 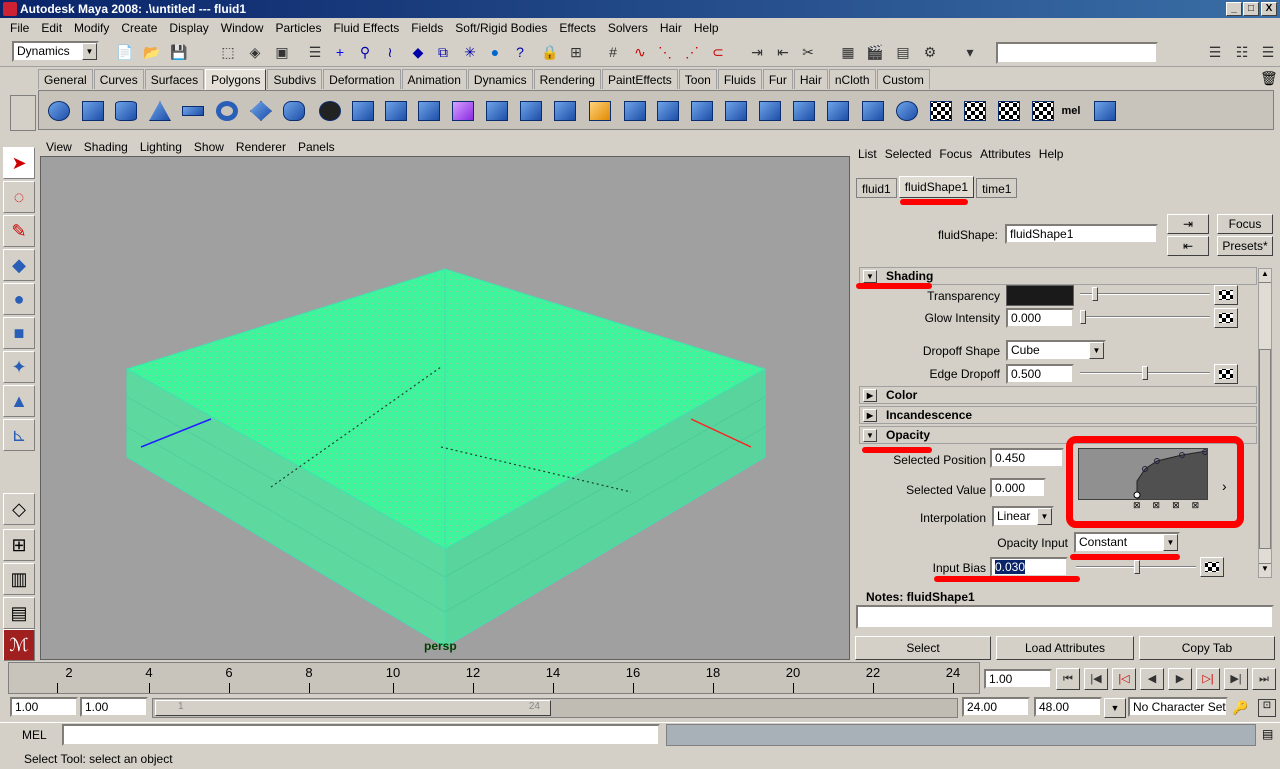 What do you see at coordinates (19, 231) in the screenshot?
I see `paint-select-tool-icon: ✎` at bounding box center [19, 231].